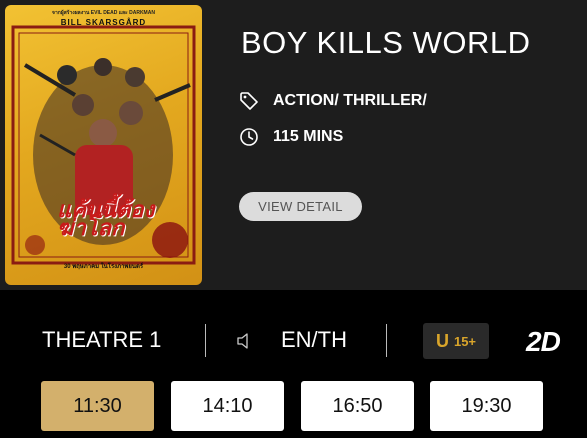  What do you see at coordinates (103, 22) in the screenshot?
I see `poster-actor: BILL SKARSGÅRD` at bounding box center [103, 22].